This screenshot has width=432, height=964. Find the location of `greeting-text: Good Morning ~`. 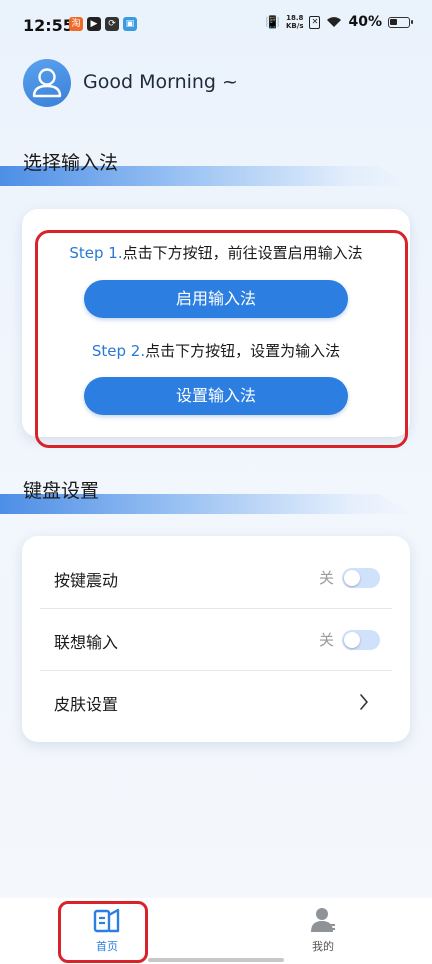

greeting-text: Good Morning ~ is located at coordinates (160, 82).